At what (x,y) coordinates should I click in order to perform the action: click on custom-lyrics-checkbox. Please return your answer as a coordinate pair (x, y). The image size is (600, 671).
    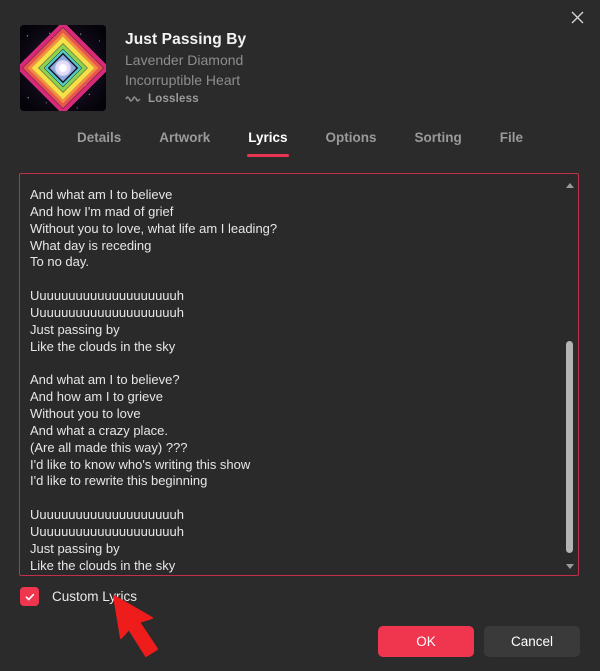
    Looking at the image, I should click on (29, 596).